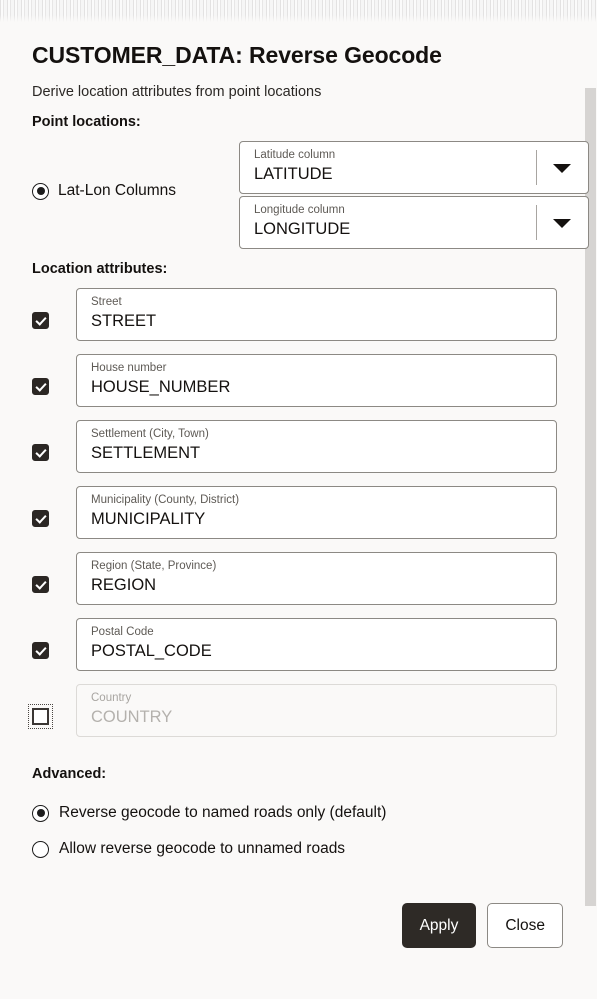 The width and height of the screenshot is (597, 999). Describe the element at coordinates (316, 578) in the screenshot. I see `field-region: Region (State, Province) REGION` at that location.